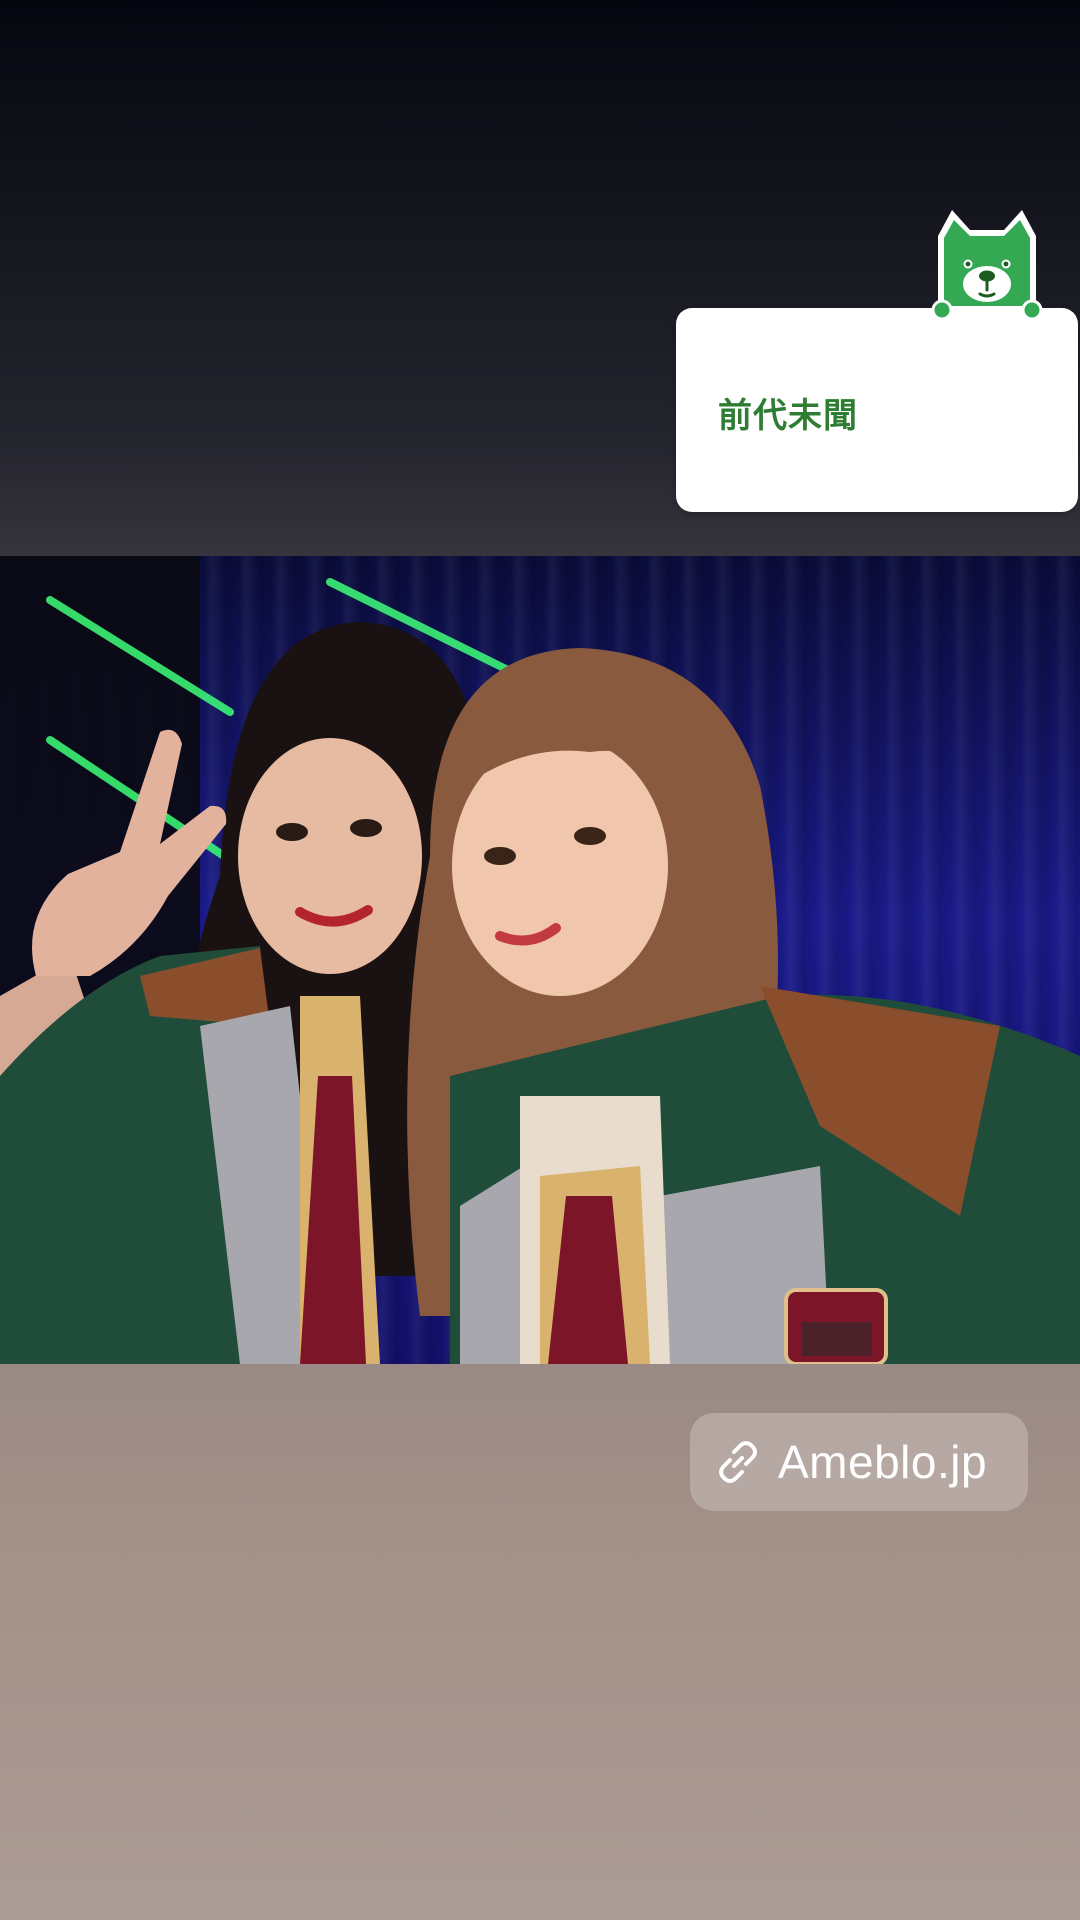 The height and width of the screenshot is (1920, 1080). I want to click on ameba-dog-mascot-icon, so click(987, 265).